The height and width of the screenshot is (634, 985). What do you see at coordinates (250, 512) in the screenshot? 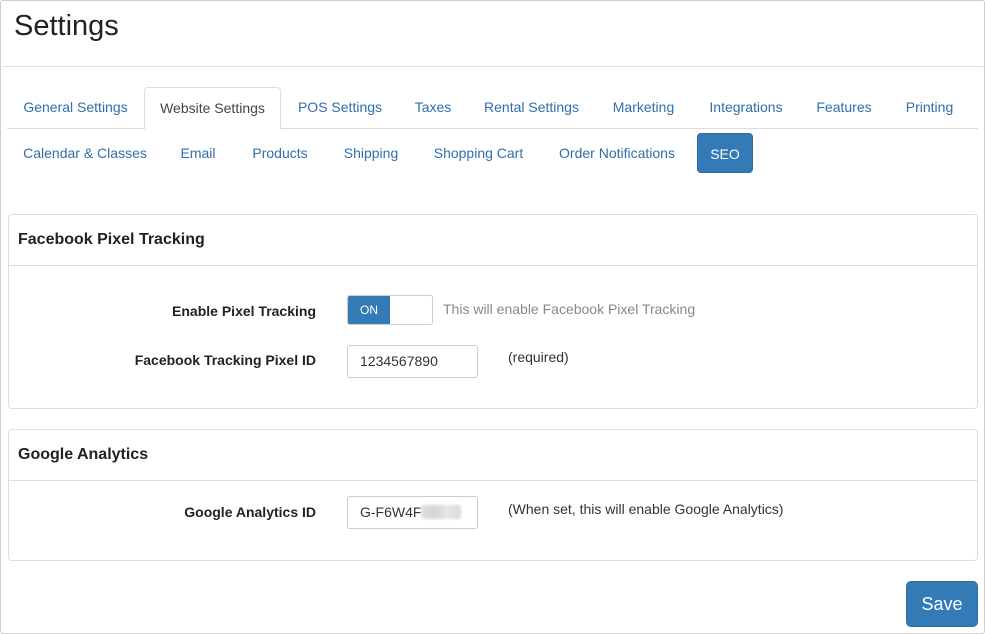
I see `google-analytics-id-label: Google Analytics ID` at bounding box center [250, 512].